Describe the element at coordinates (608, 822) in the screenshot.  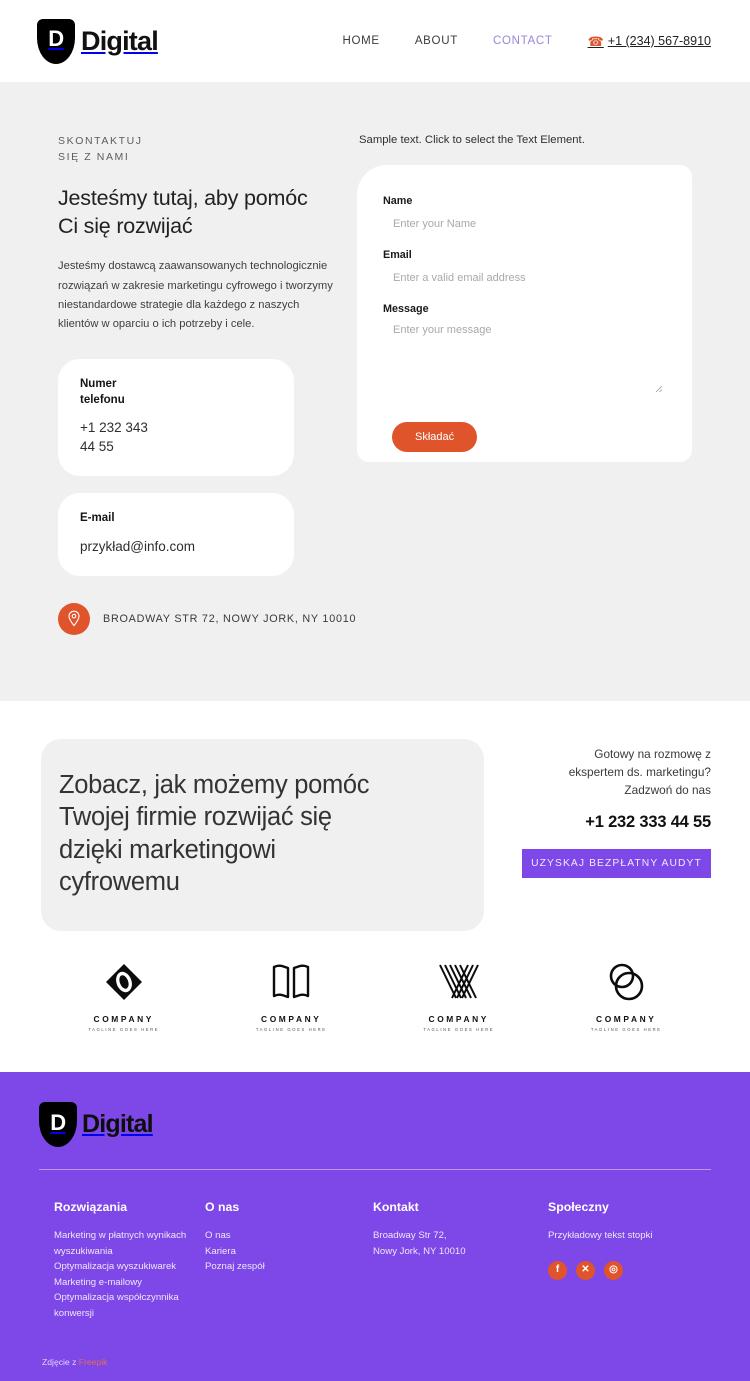
I see `cta-phone-number: +1 232 333 44 55` at that location.